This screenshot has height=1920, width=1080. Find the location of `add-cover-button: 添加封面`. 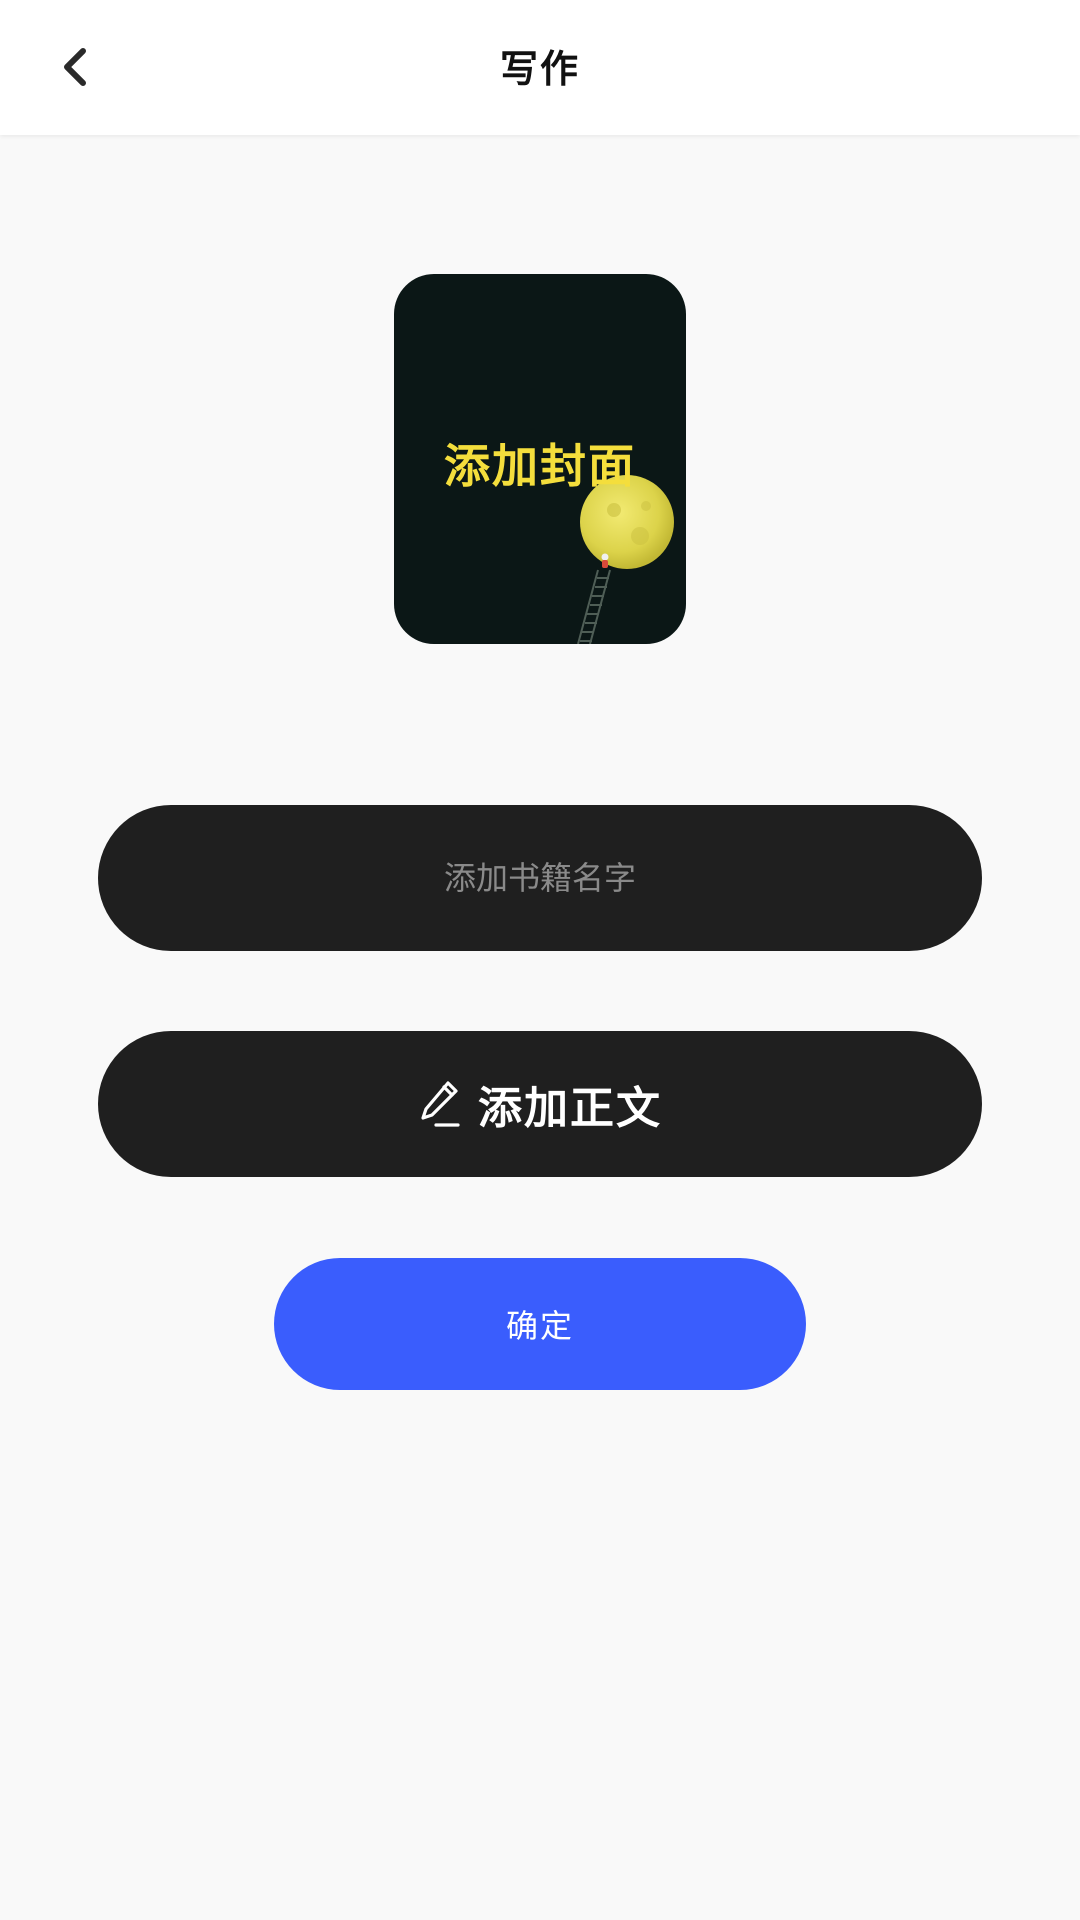

add-cover-button: 添加封面 is located at coordinates (540, 459).